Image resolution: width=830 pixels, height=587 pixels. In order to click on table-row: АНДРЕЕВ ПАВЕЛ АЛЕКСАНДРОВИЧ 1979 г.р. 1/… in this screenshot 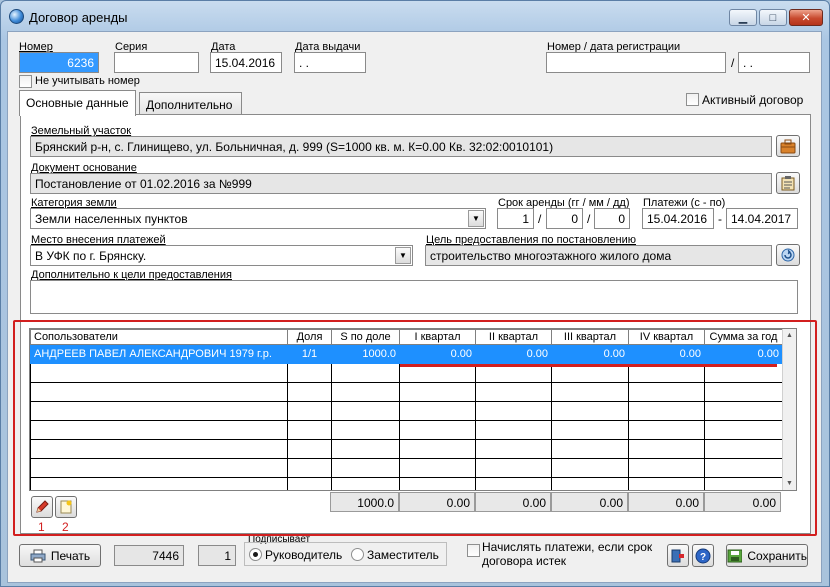, I will do `click(406, 354)`.